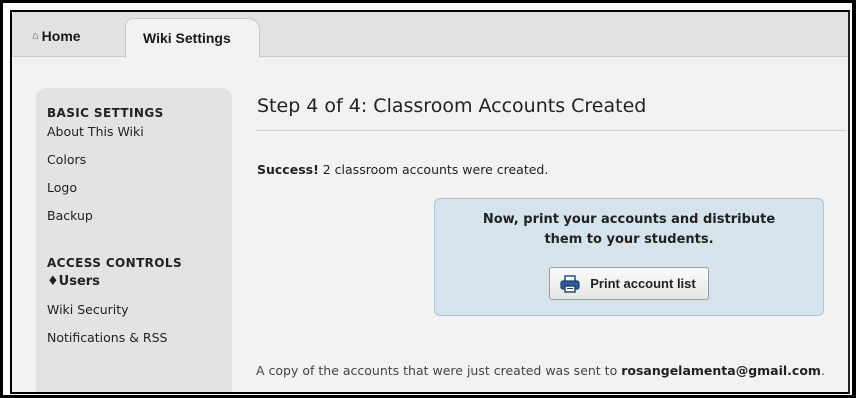 This screenshot has height=398, width=856. Describe the element at coordinates (114, 263) in the screenshot. I see `sidebar-heading-access-controls: ACCESS CONTROLS` at that location.